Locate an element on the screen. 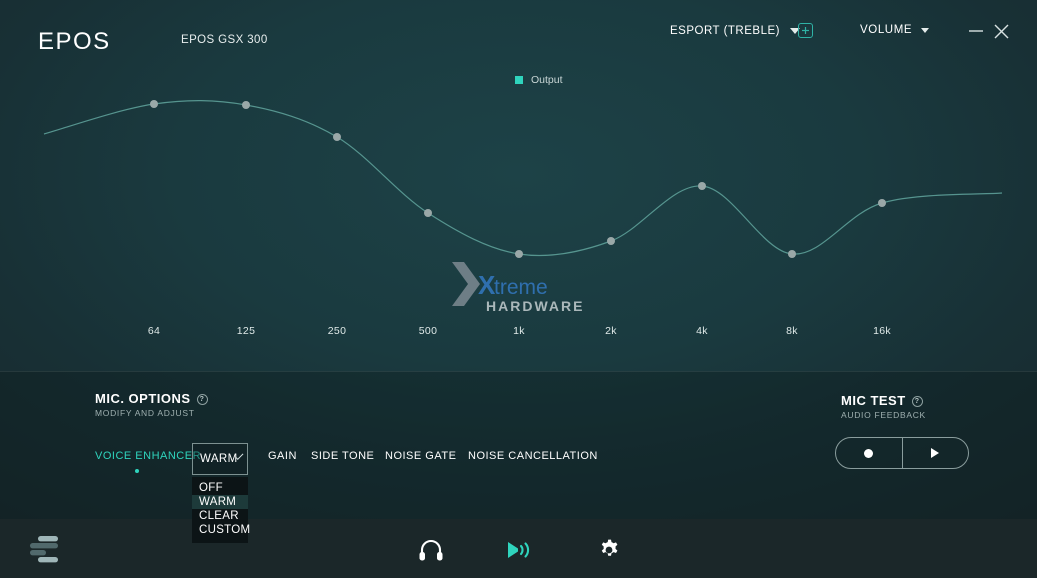 This screenshot has height=578, width=1037. axis-tick-125: 125 is located at coordinates (246, 331).